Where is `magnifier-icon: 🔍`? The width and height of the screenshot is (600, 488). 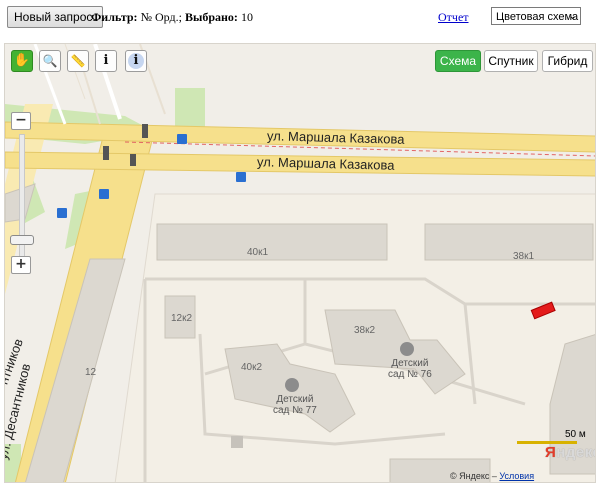
magnifier-icon: 🔍 is located at coordinates (50, 61).